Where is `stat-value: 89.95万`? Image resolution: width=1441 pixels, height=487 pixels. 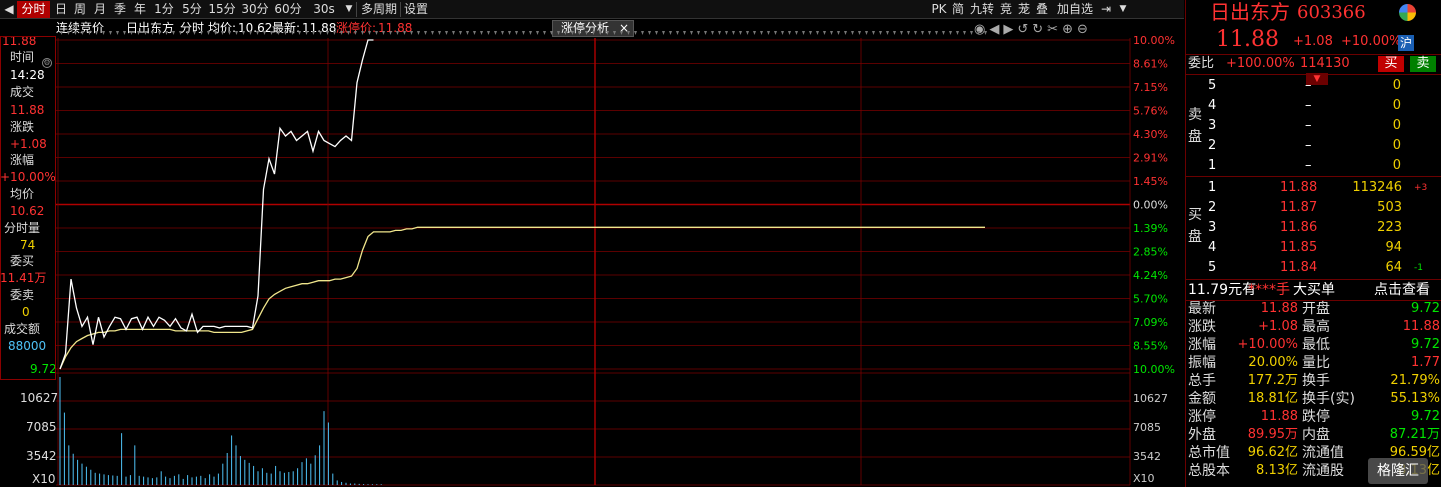 stat-value: 89.95万 is located at coordinates (1272, 434).